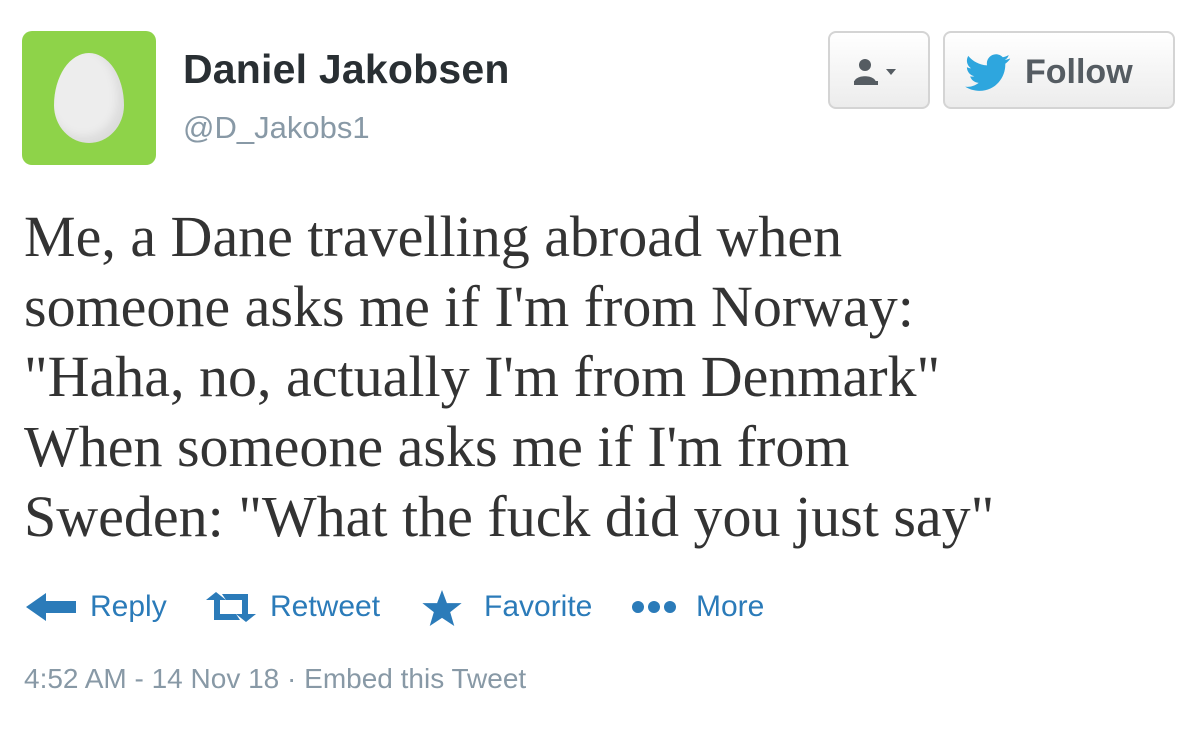  Describe the element at coordinates (276, 128) in the screenshot. I see `user-handle: @D_Jakobs1` at that location.